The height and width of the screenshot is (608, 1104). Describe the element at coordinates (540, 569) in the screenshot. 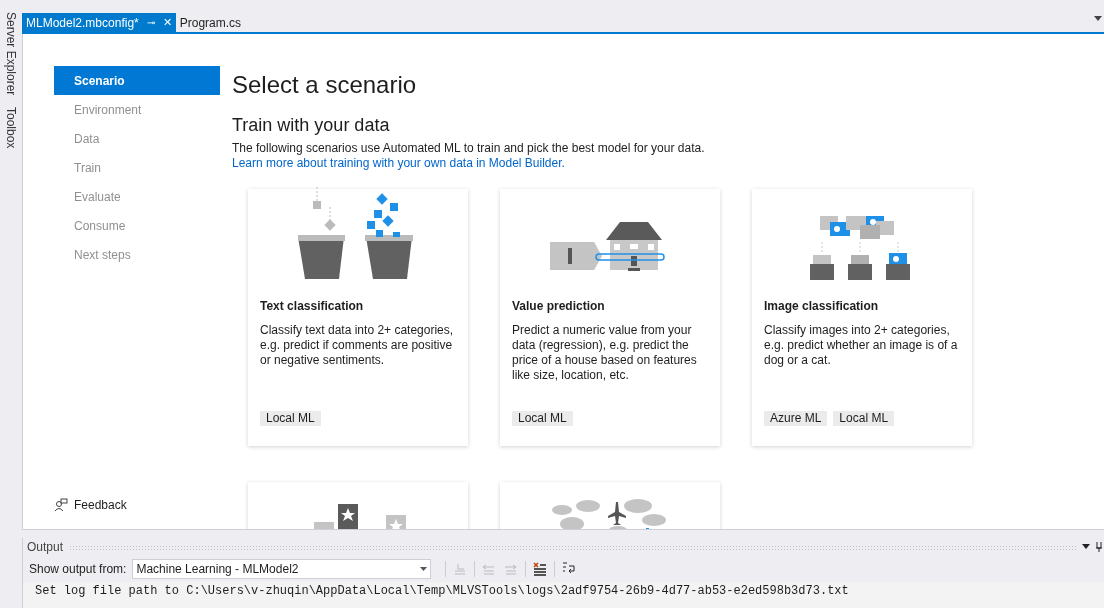

I see `clear-all-icon` at that location.